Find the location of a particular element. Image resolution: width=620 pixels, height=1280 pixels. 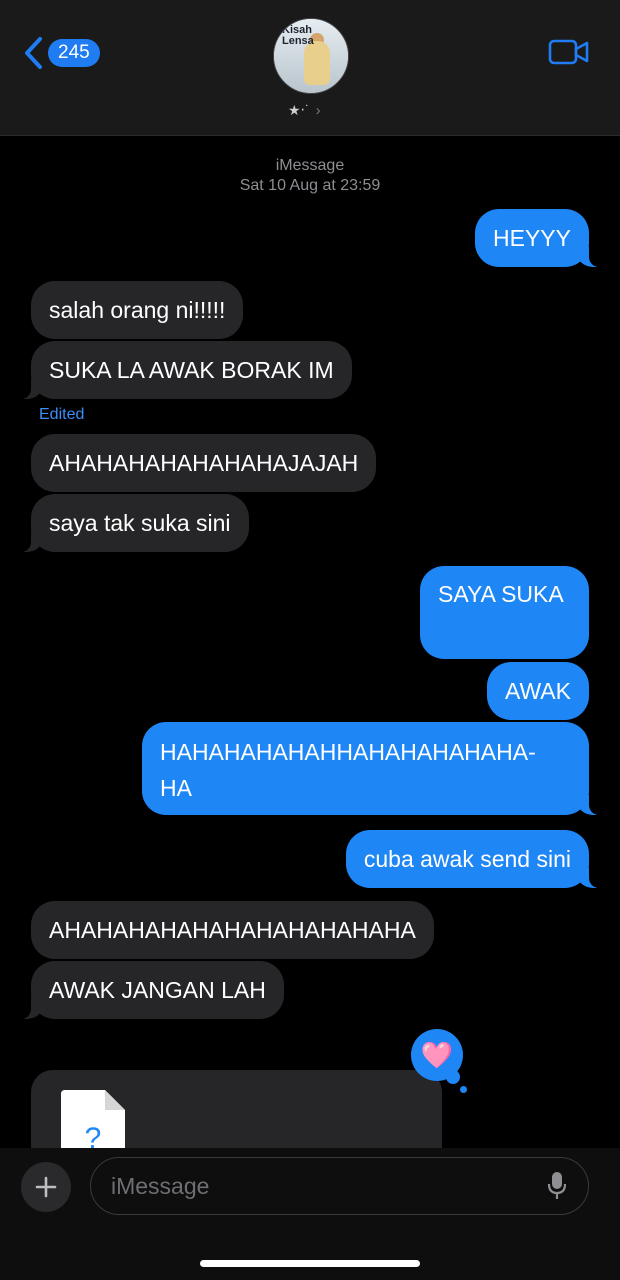

message-bubble-outgoing: HEYYY is located at coordinates (542, 238).